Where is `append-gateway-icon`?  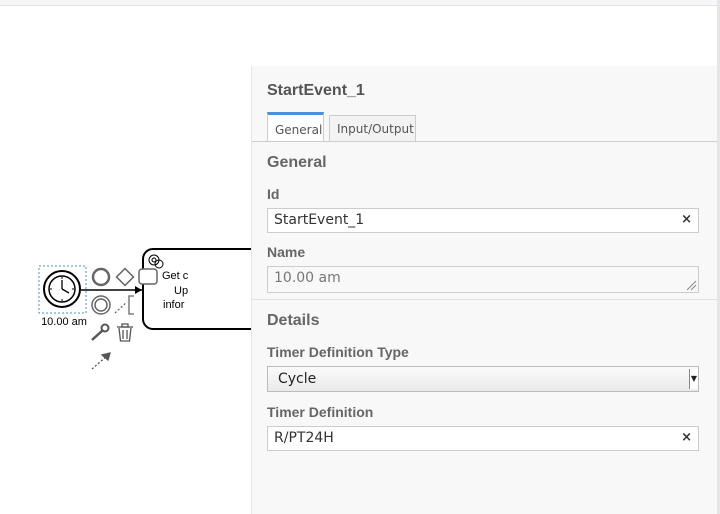
append-gateway-icon is located at coordinates (125, 277).